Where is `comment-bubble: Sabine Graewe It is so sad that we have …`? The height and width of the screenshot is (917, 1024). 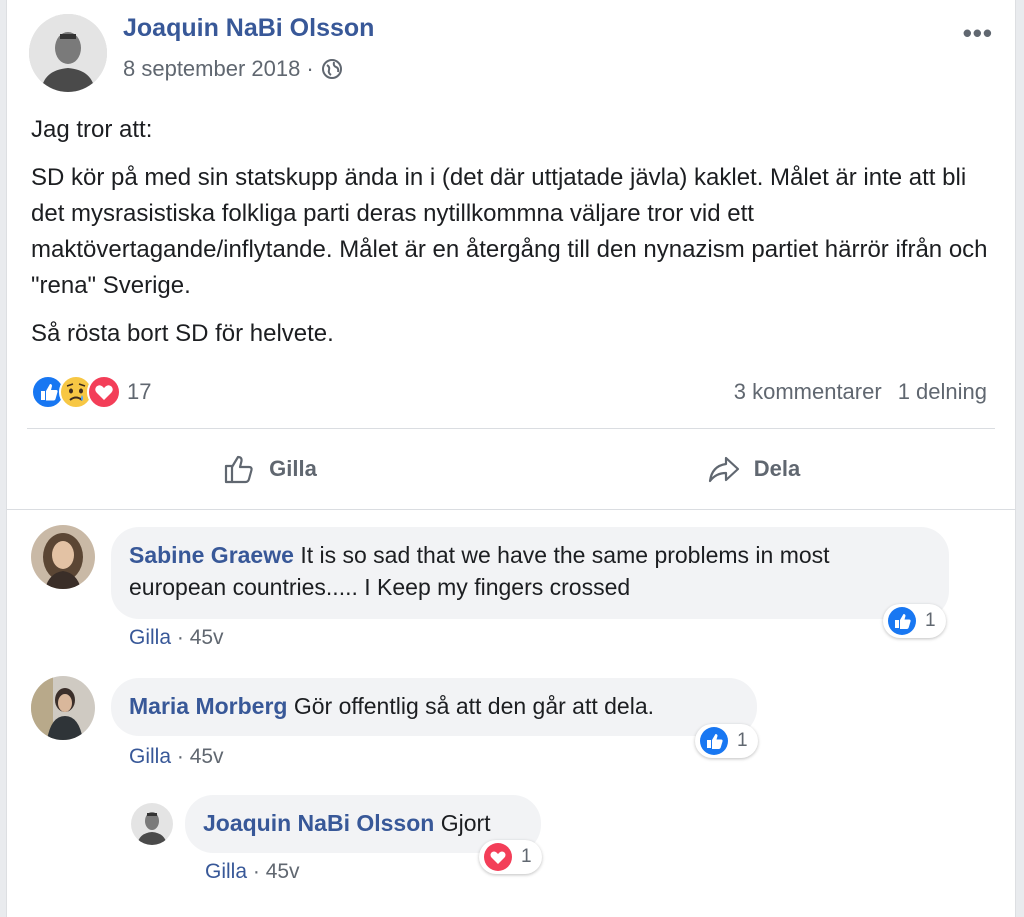 comment-bubble: Sabine Graewe It is so sad that we have … is located at coordinates (530, 573).